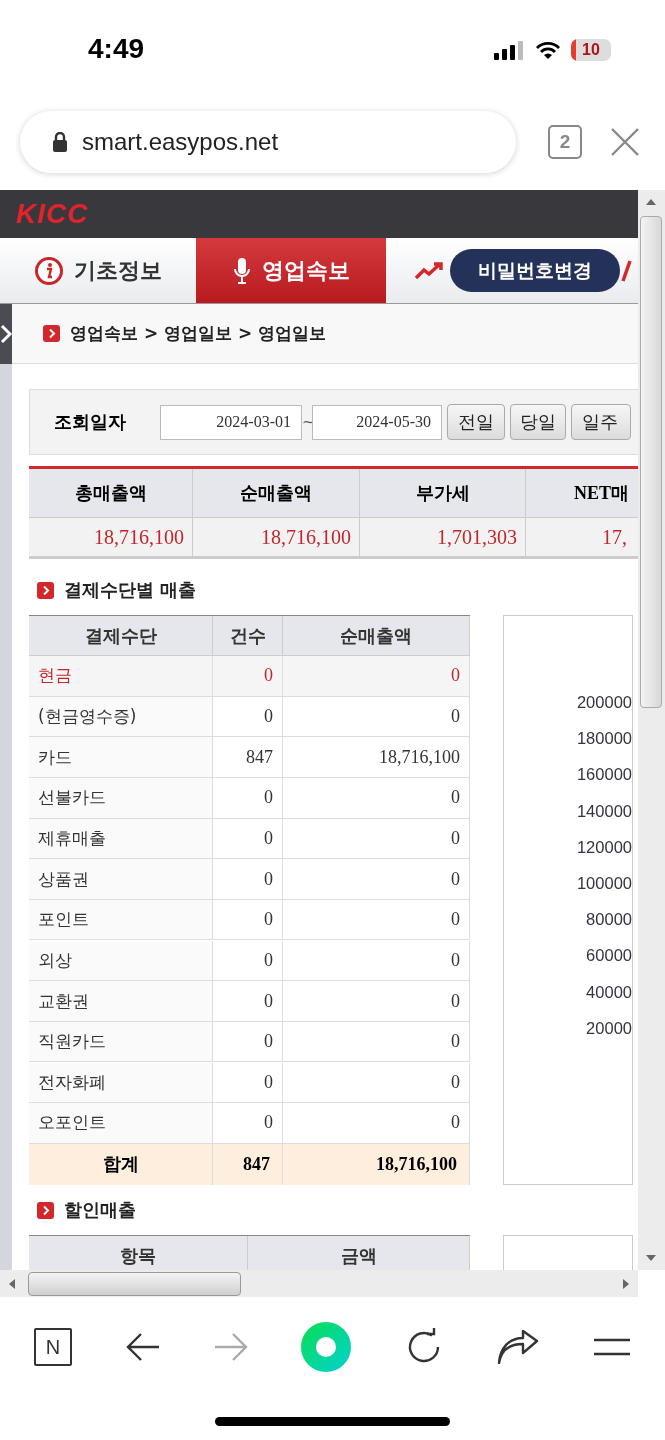 This screenshot has width=665, height=1440. I want to click on nav-tab: 영업속보, so click(291, 270).